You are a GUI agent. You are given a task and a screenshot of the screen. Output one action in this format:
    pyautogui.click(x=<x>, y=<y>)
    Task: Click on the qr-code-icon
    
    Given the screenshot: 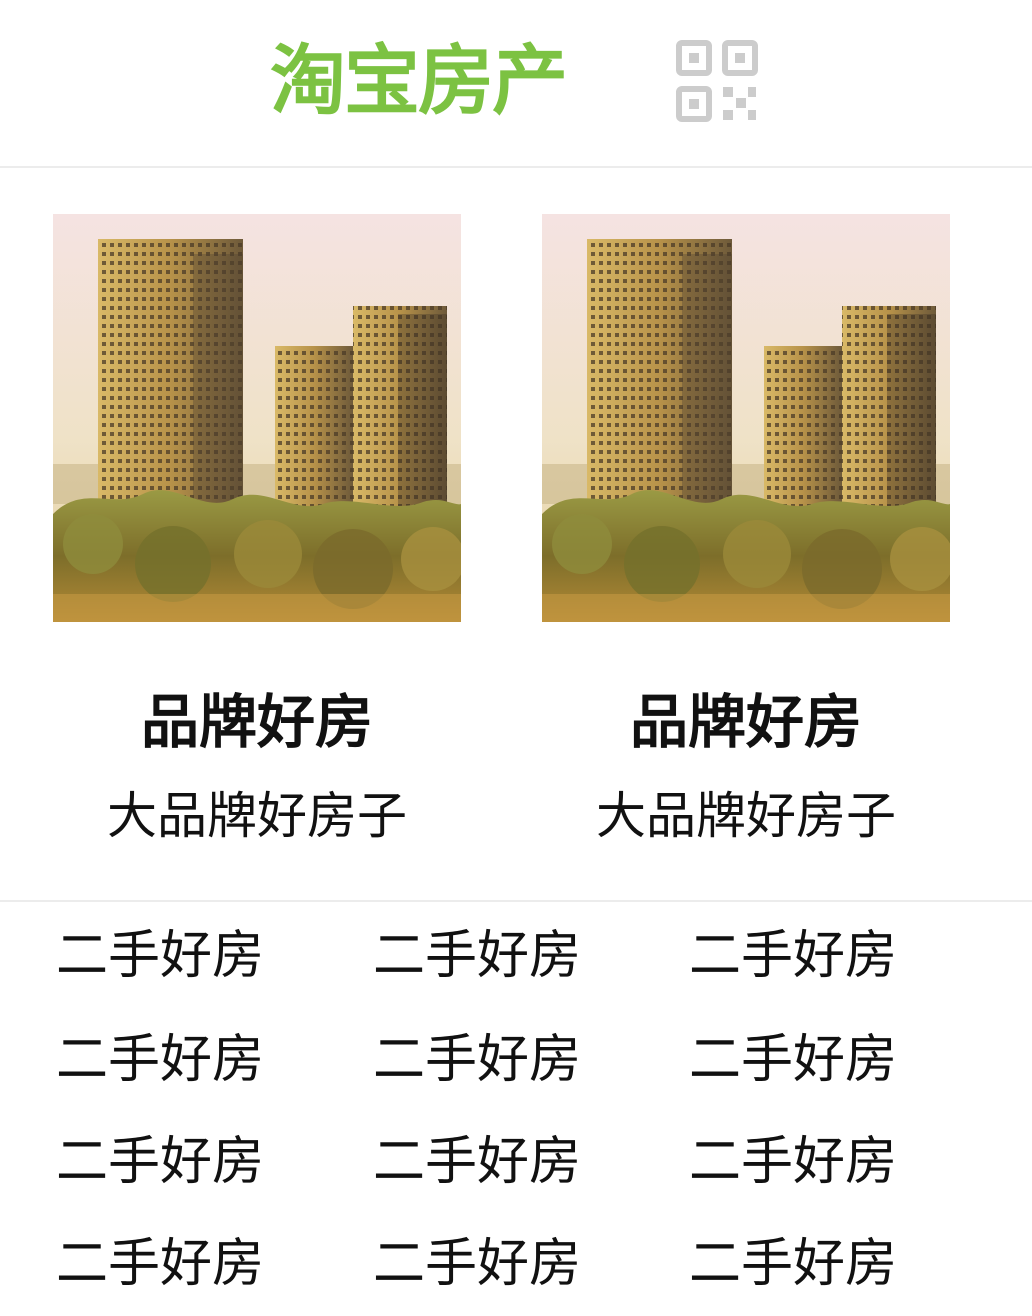 What is the action you would take?
    pyautogui.click(x=717, y=81)
    